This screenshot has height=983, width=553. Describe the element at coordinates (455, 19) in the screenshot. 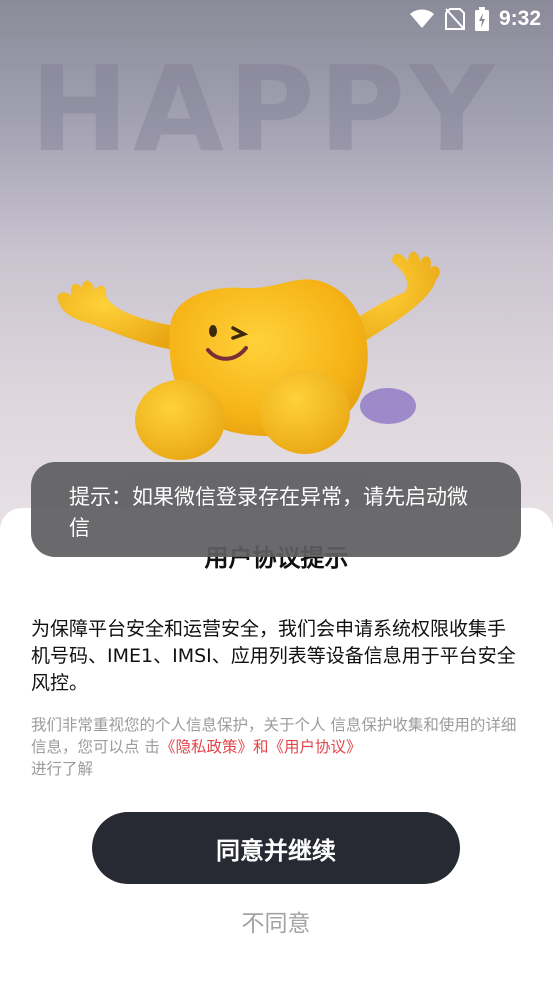

I see `sim-none-icon` at that location.